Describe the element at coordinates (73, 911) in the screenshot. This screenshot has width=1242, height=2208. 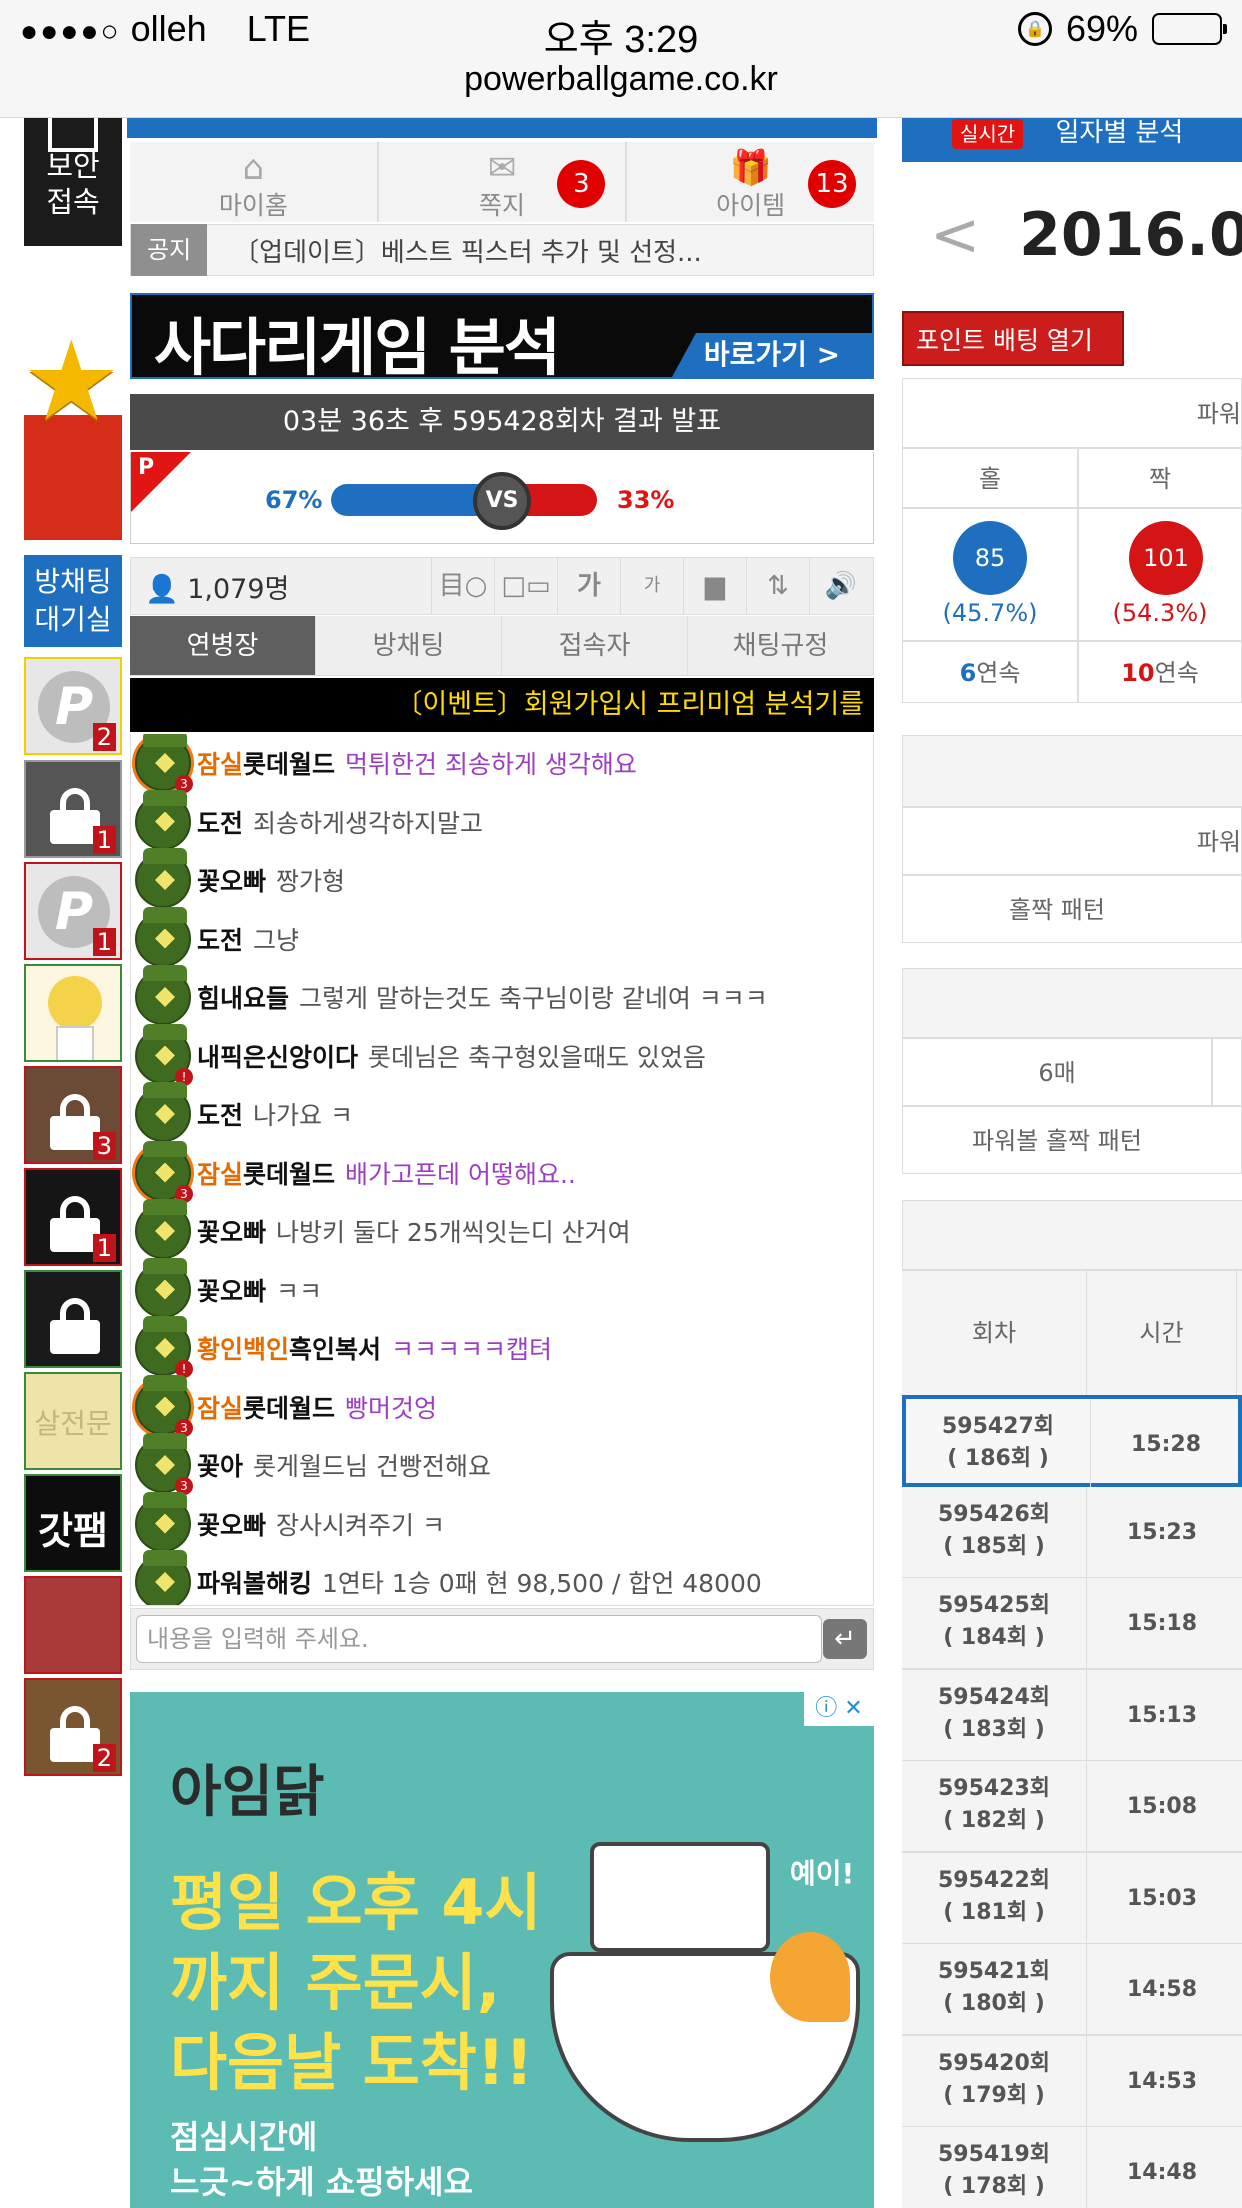
I see `chat-room-thumb: P 1` at that location.